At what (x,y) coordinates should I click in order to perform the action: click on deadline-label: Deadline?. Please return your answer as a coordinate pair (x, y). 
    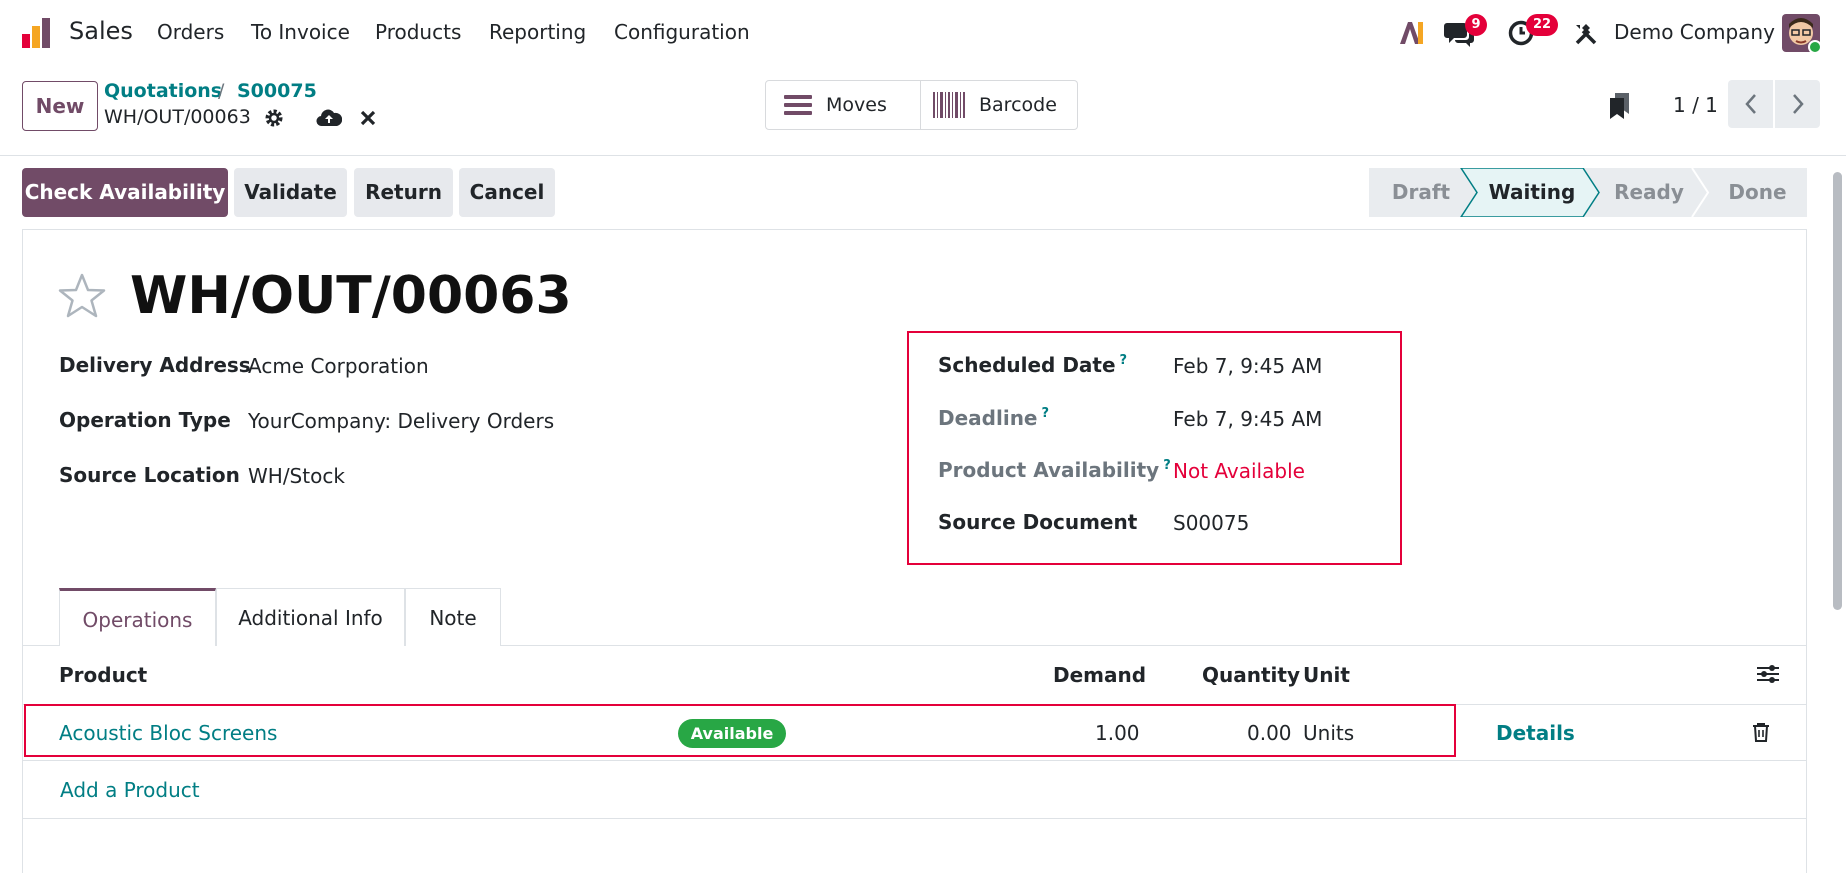
    Looking at the image, I should click on (994, 418).